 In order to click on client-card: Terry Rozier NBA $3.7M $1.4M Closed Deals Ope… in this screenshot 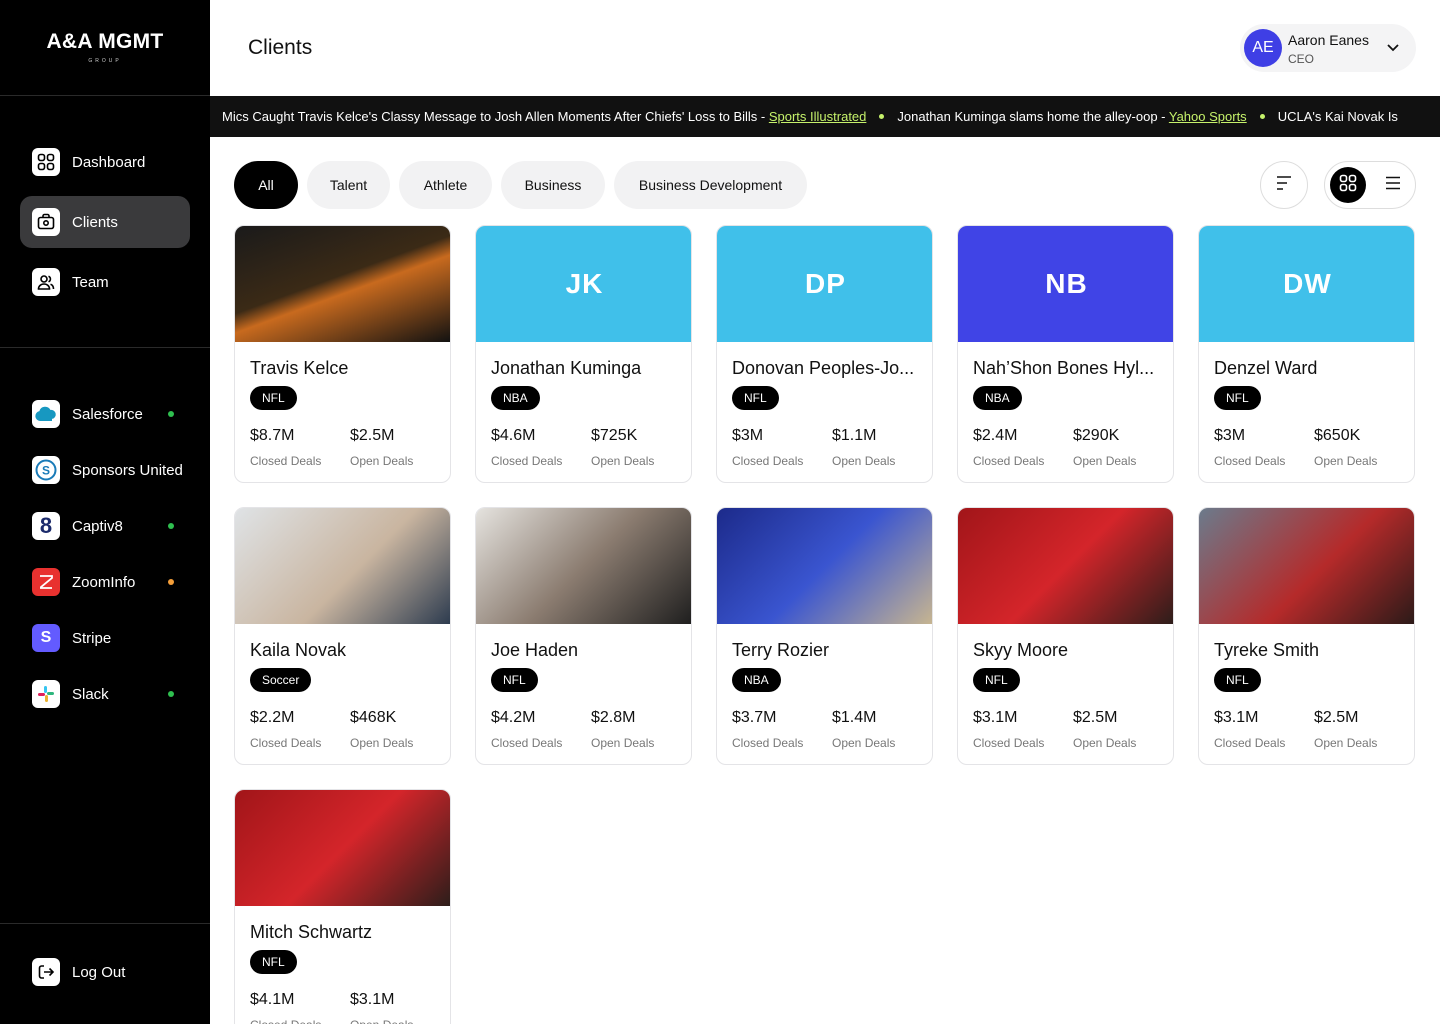, I will do `click(824, 636)`.